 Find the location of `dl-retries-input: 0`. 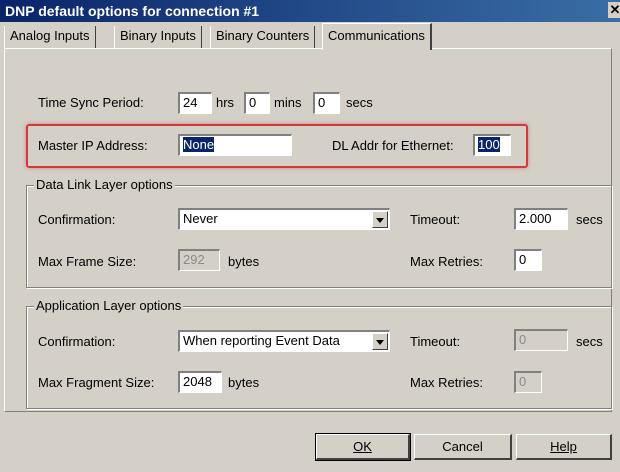

dl-retries-input: 0 is located at coordinates (528, 260).